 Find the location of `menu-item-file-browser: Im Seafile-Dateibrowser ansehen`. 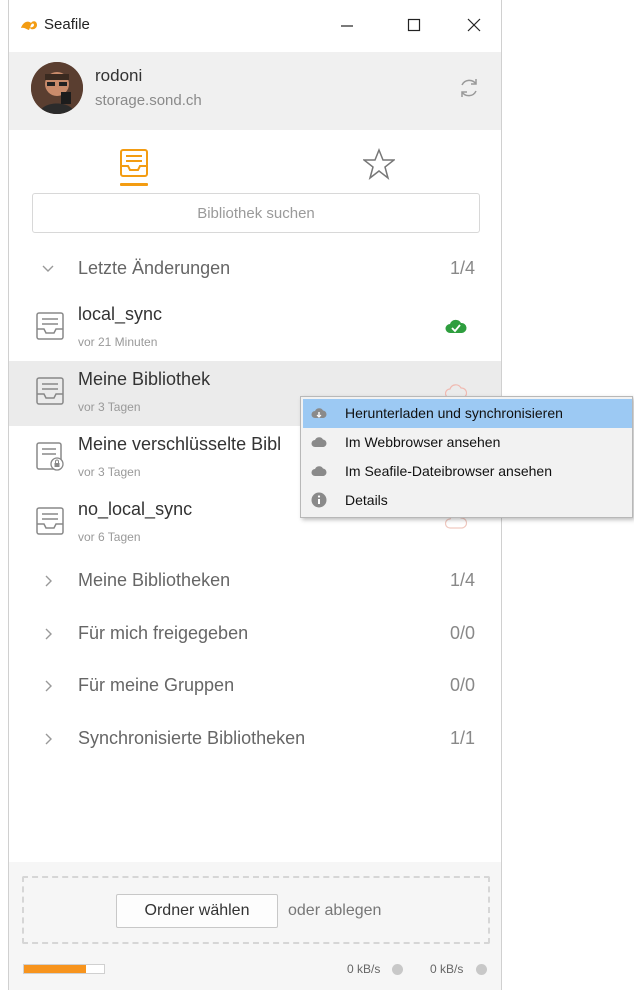

menu-item-file-browser: Im Seafile-Dateibrowser ansehen is located at coordinates (467, 471).